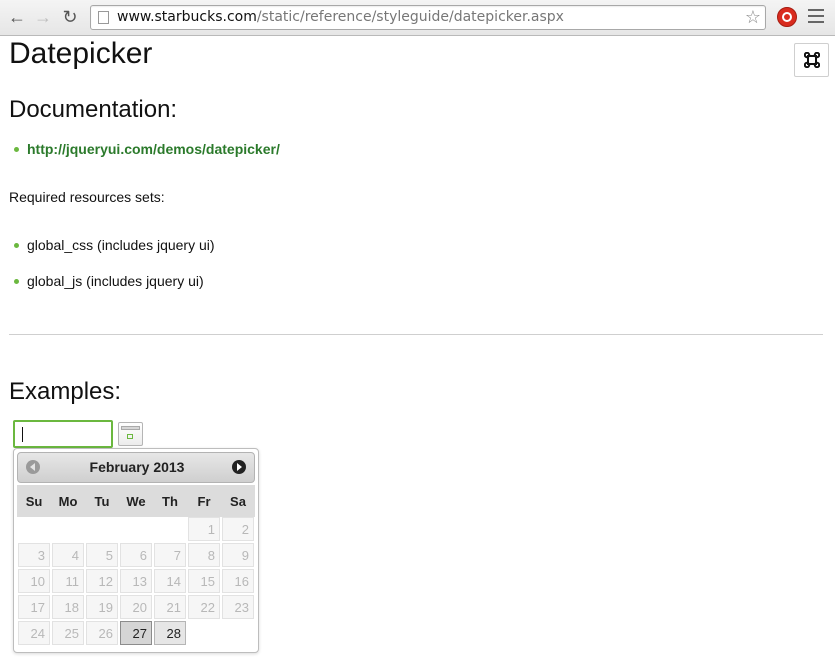  Describe the element at coordinates (65, 391) in the screenshot. I see `examples-heading: Examples:` at that location.